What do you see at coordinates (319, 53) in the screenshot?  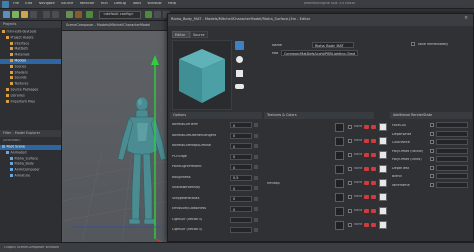 I see `matdef-field: Common/MatDefs/Light/PBRLighting.j3md` at bounding box center [319, 53].